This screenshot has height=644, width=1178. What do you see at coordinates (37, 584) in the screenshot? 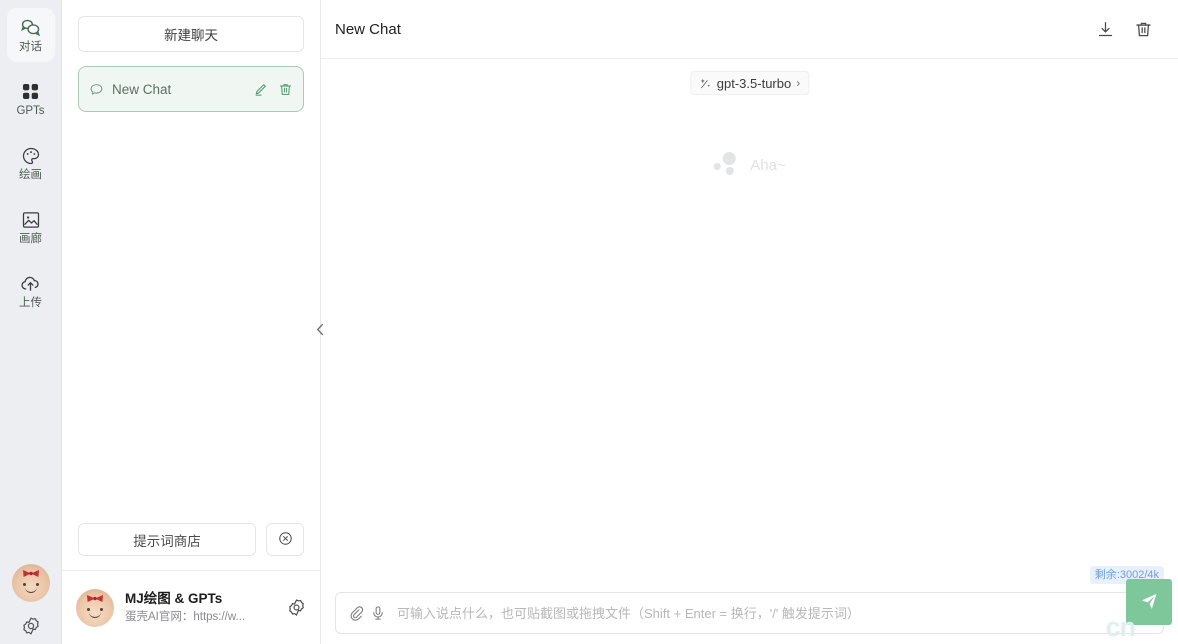
I see `avatar-eye-right` at bounding box center [37, 584].